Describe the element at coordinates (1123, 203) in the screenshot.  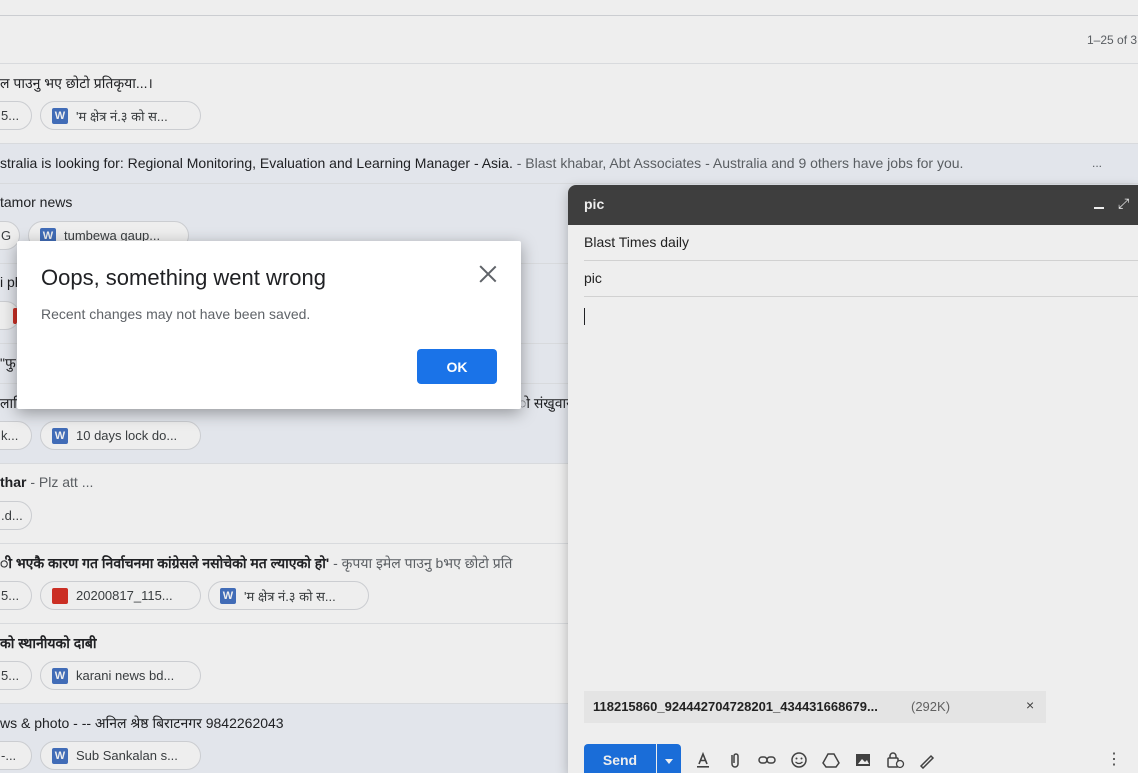
I see `fullscreen-icon: ⤢` at that location.